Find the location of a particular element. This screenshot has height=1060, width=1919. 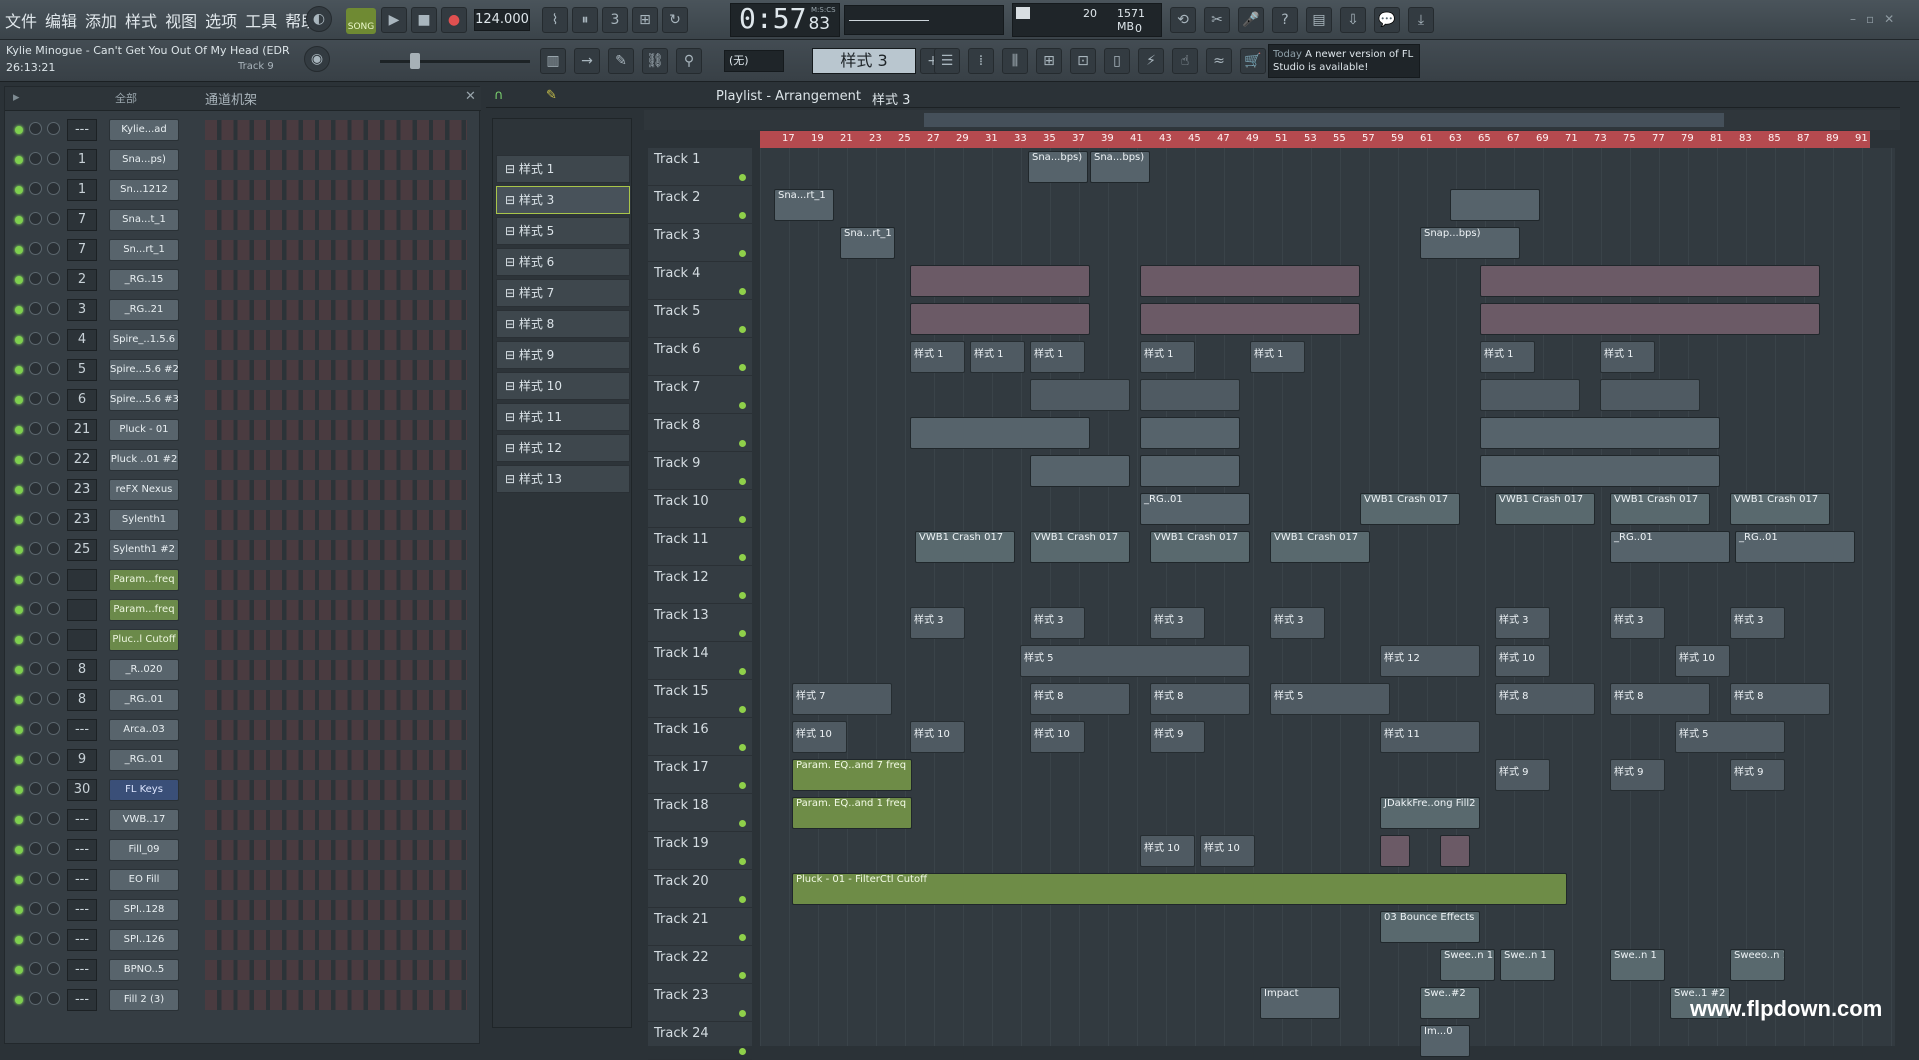

playlist-clip: Swe..n 1 is located at coordinates (1637, 965).